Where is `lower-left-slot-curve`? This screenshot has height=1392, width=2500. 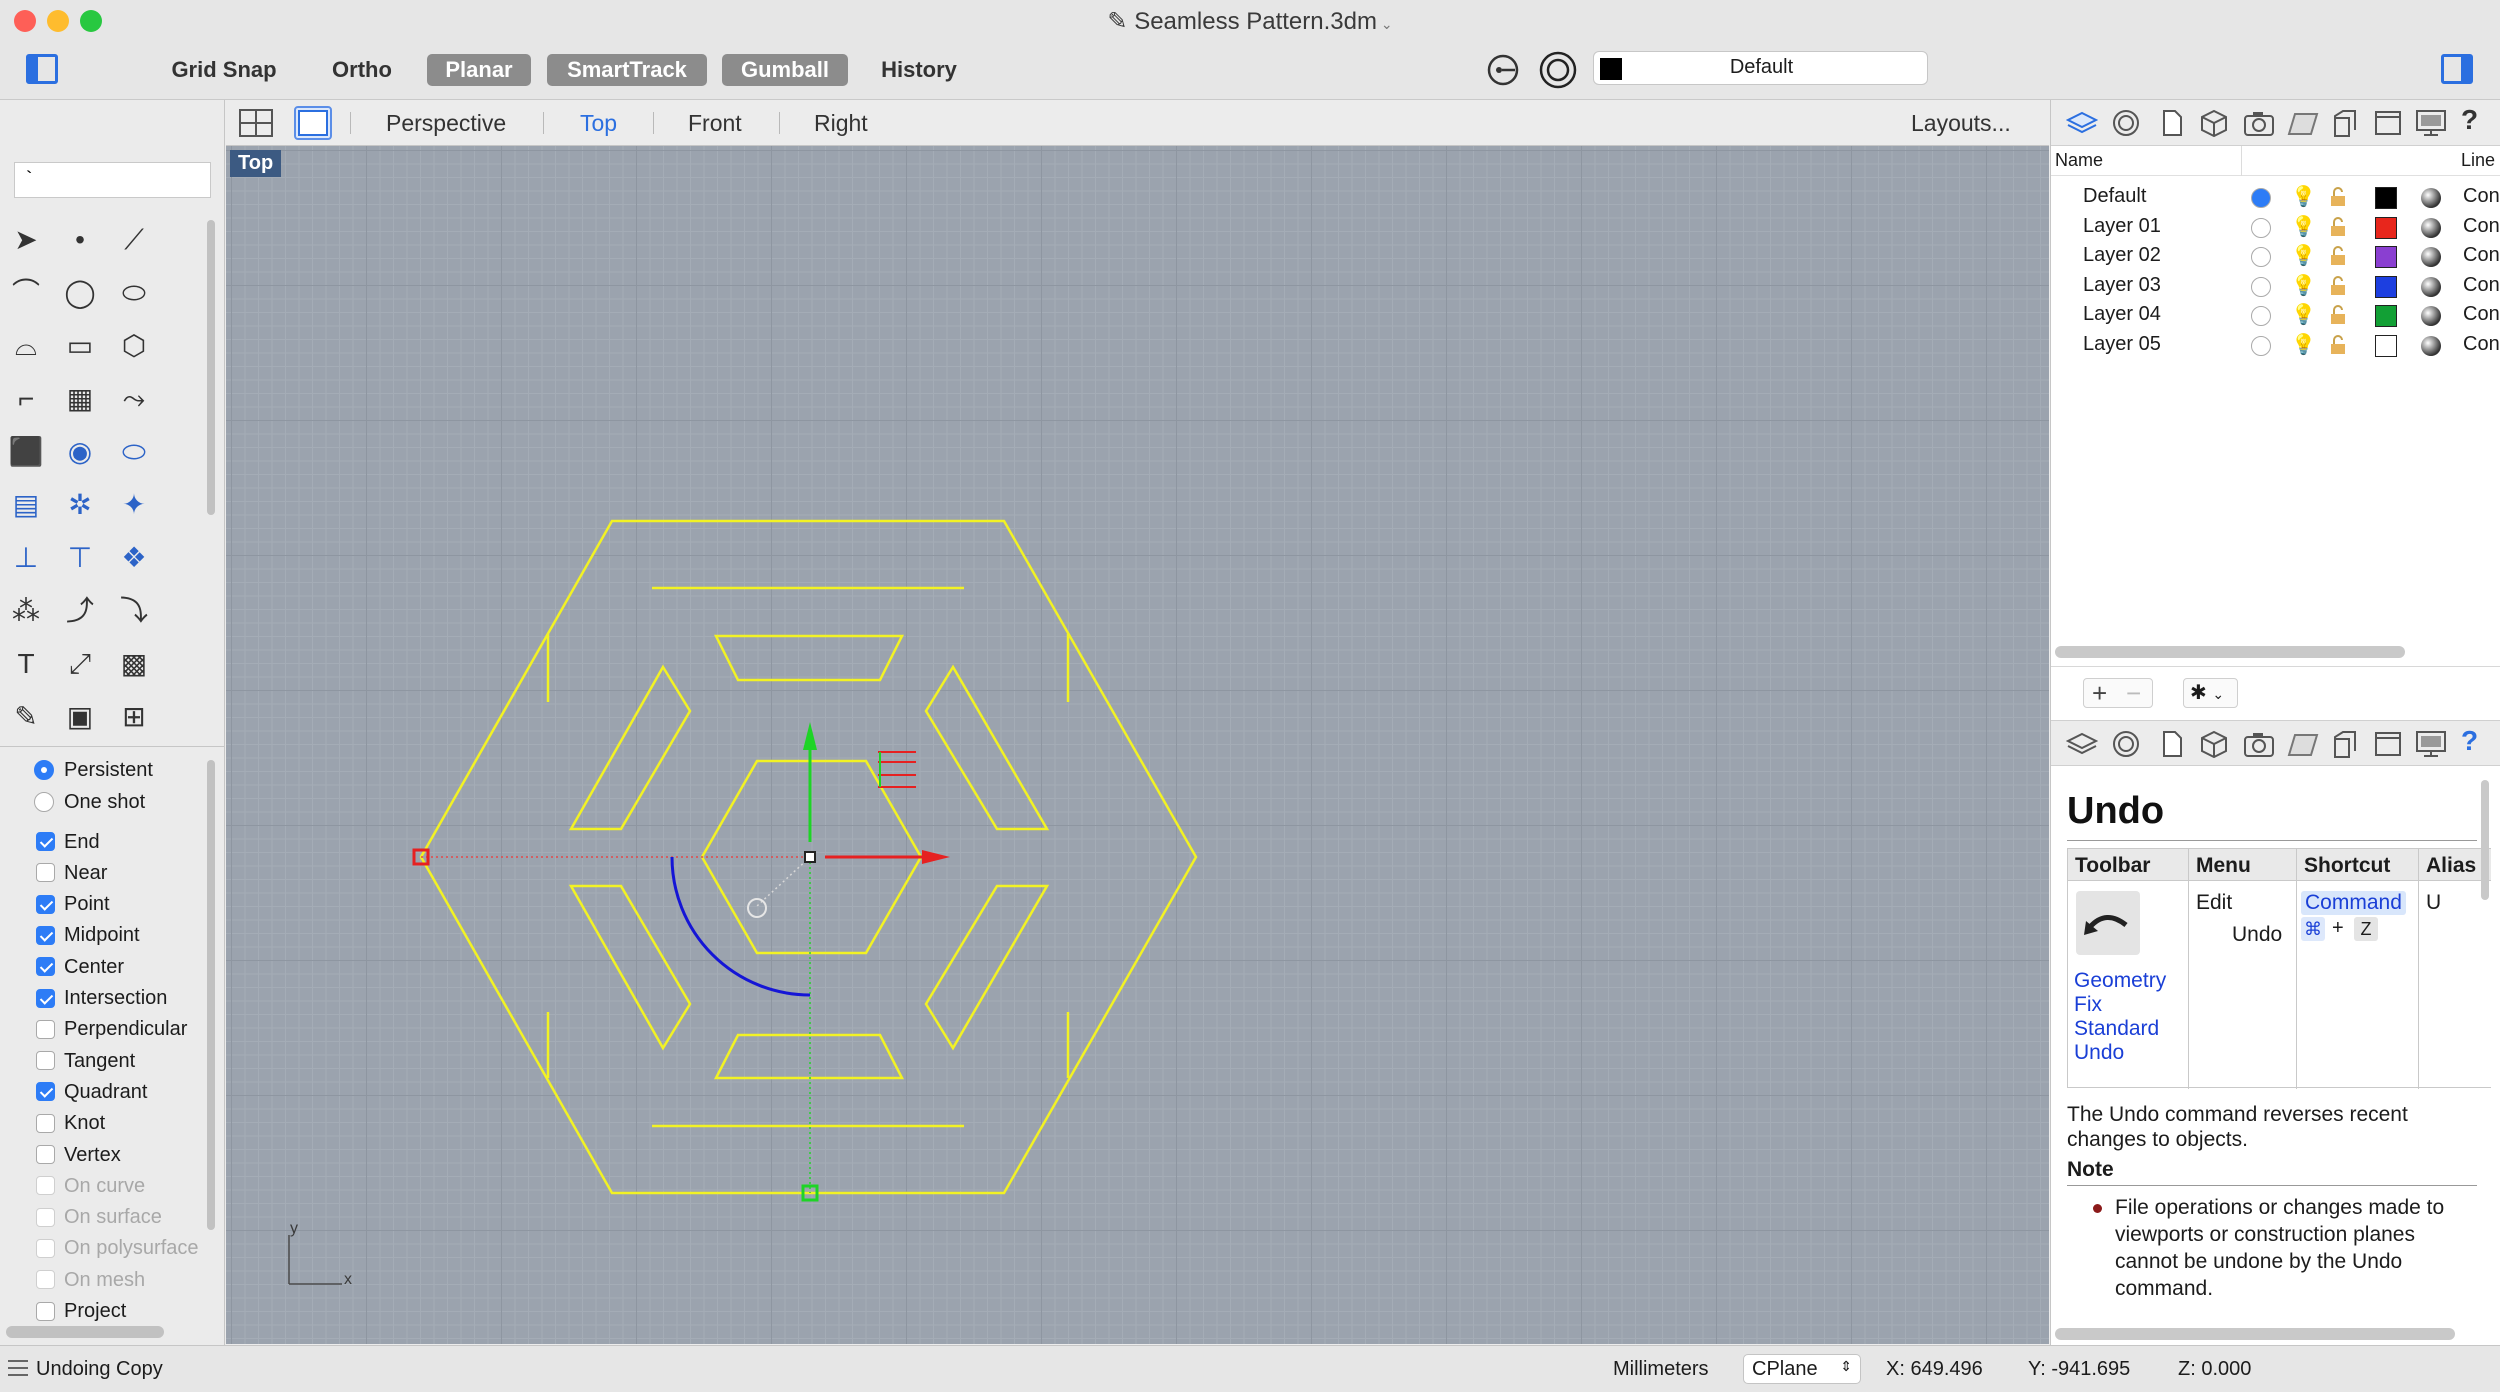
lower-left-slot-curve is located at coordinates (630, 967).